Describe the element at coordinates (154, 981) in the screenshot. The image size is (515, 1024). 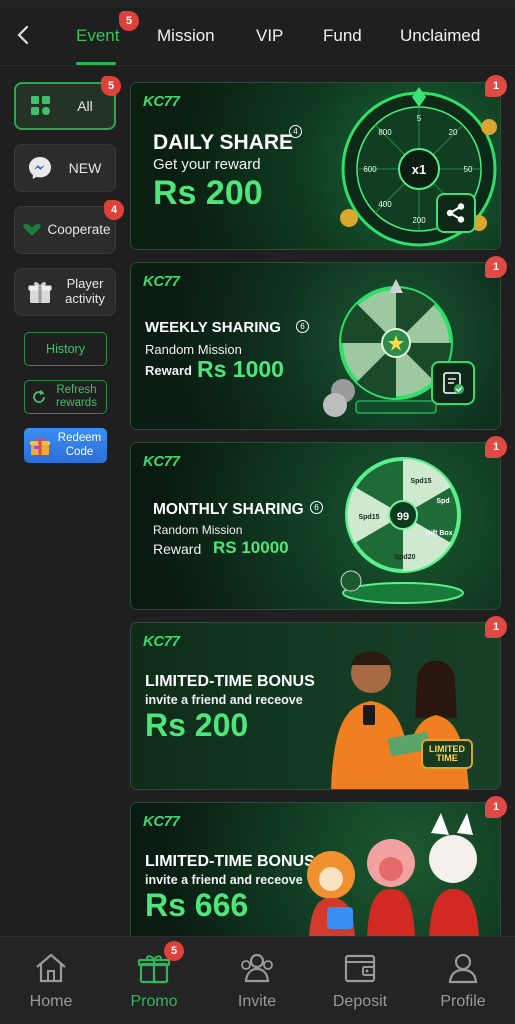
I see `nav-promo: Promo` at that location.